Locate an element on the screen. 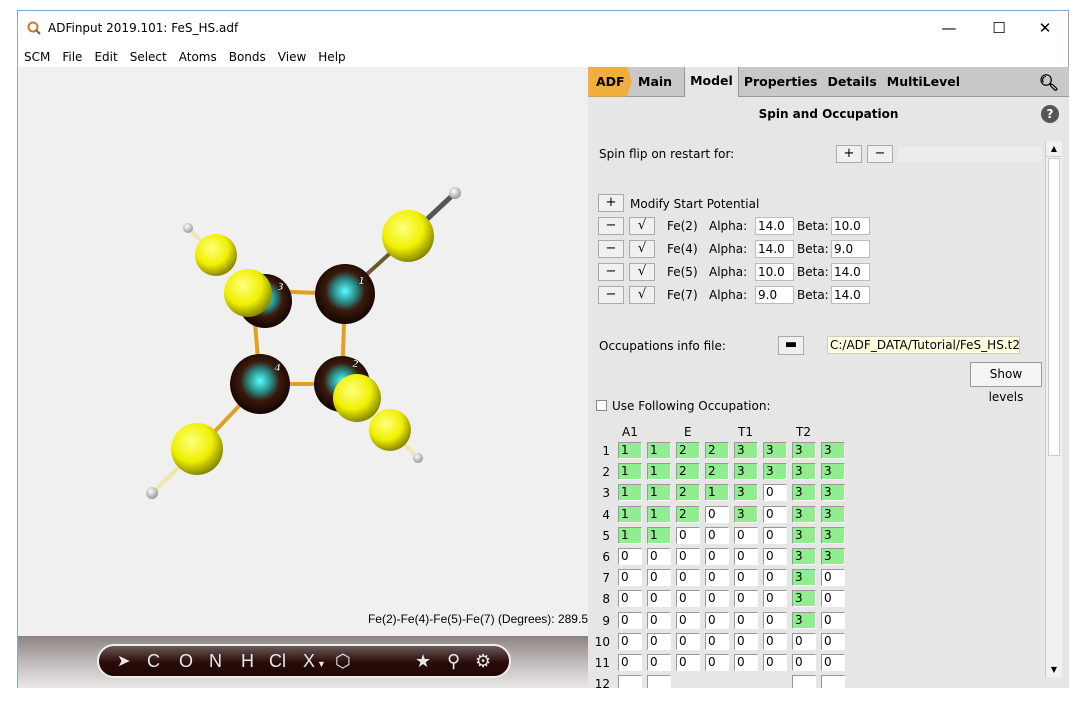 This screenshot has height=710, width=1090. tab-properties: Properties is located at coordinates (781, 82).